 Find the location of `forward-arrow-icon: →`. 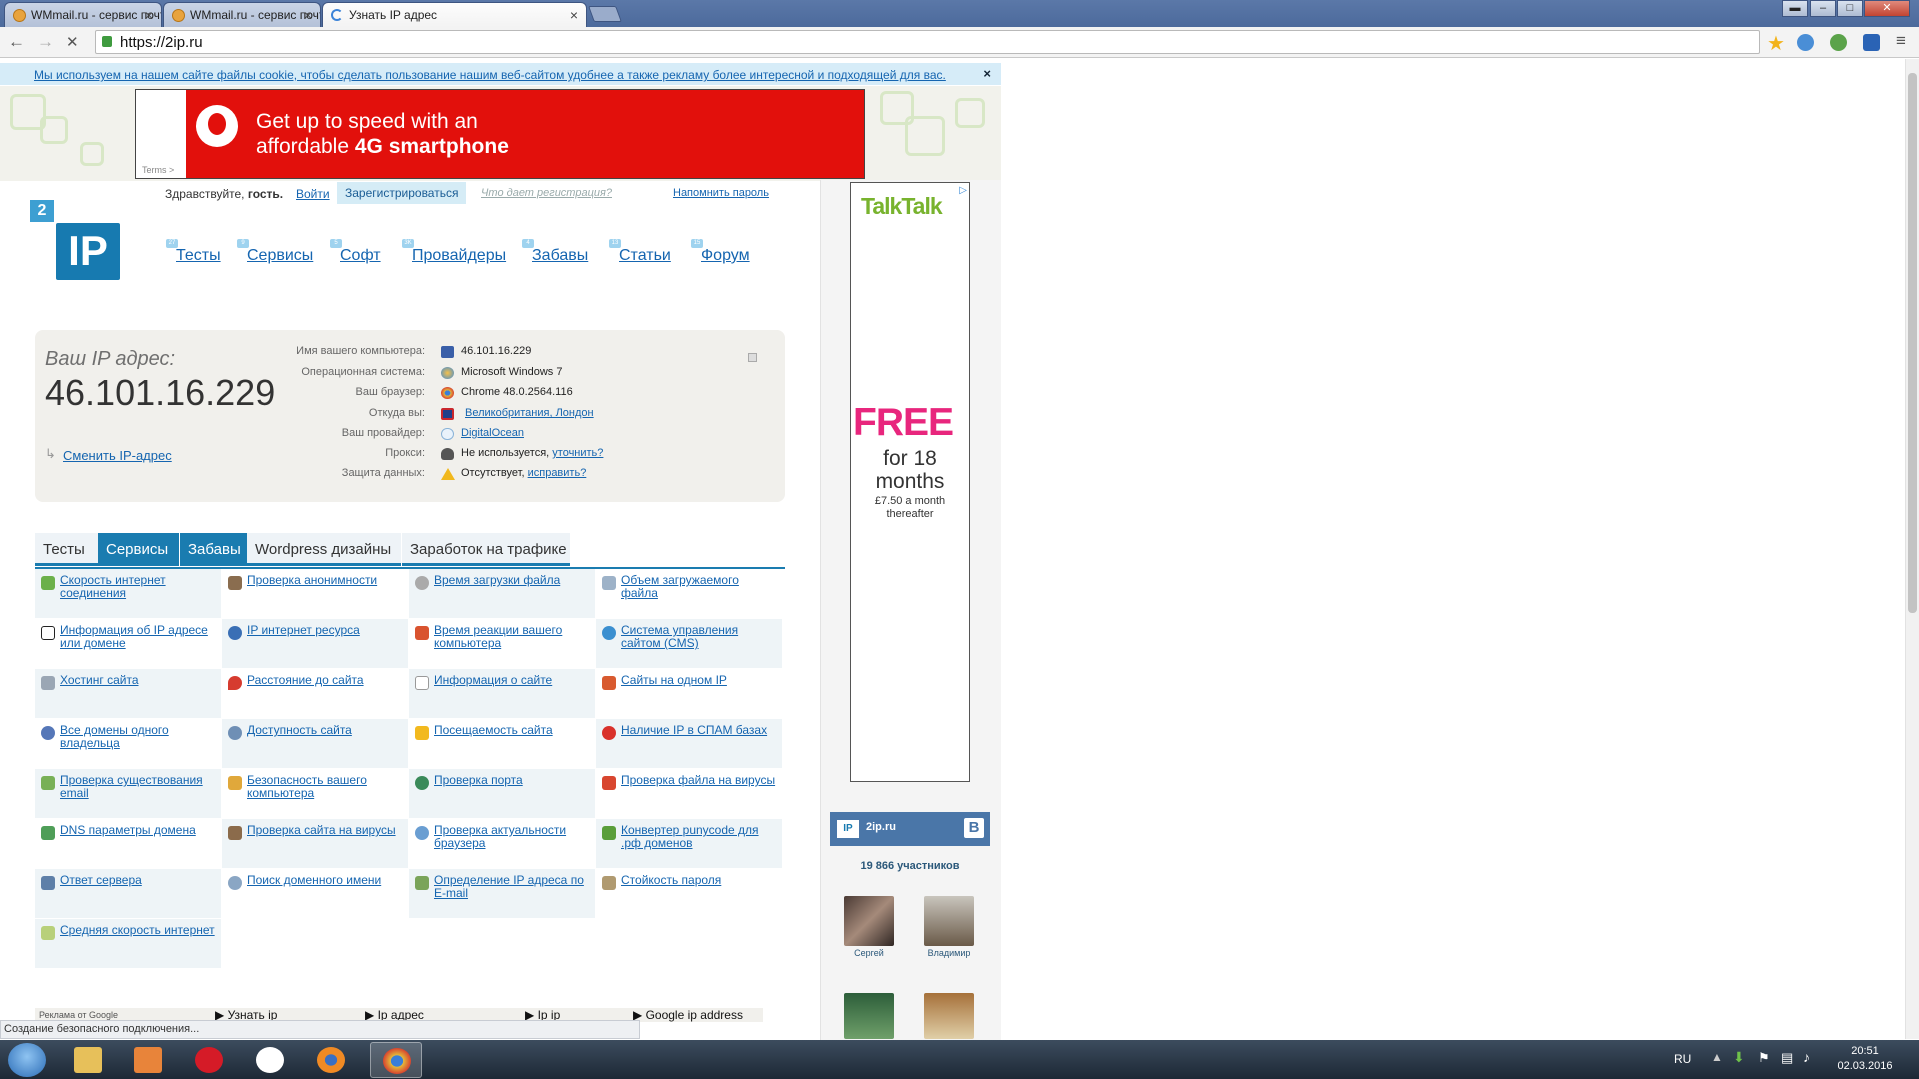

forward-arrow-icon: → is located at coordinates (45, 42).